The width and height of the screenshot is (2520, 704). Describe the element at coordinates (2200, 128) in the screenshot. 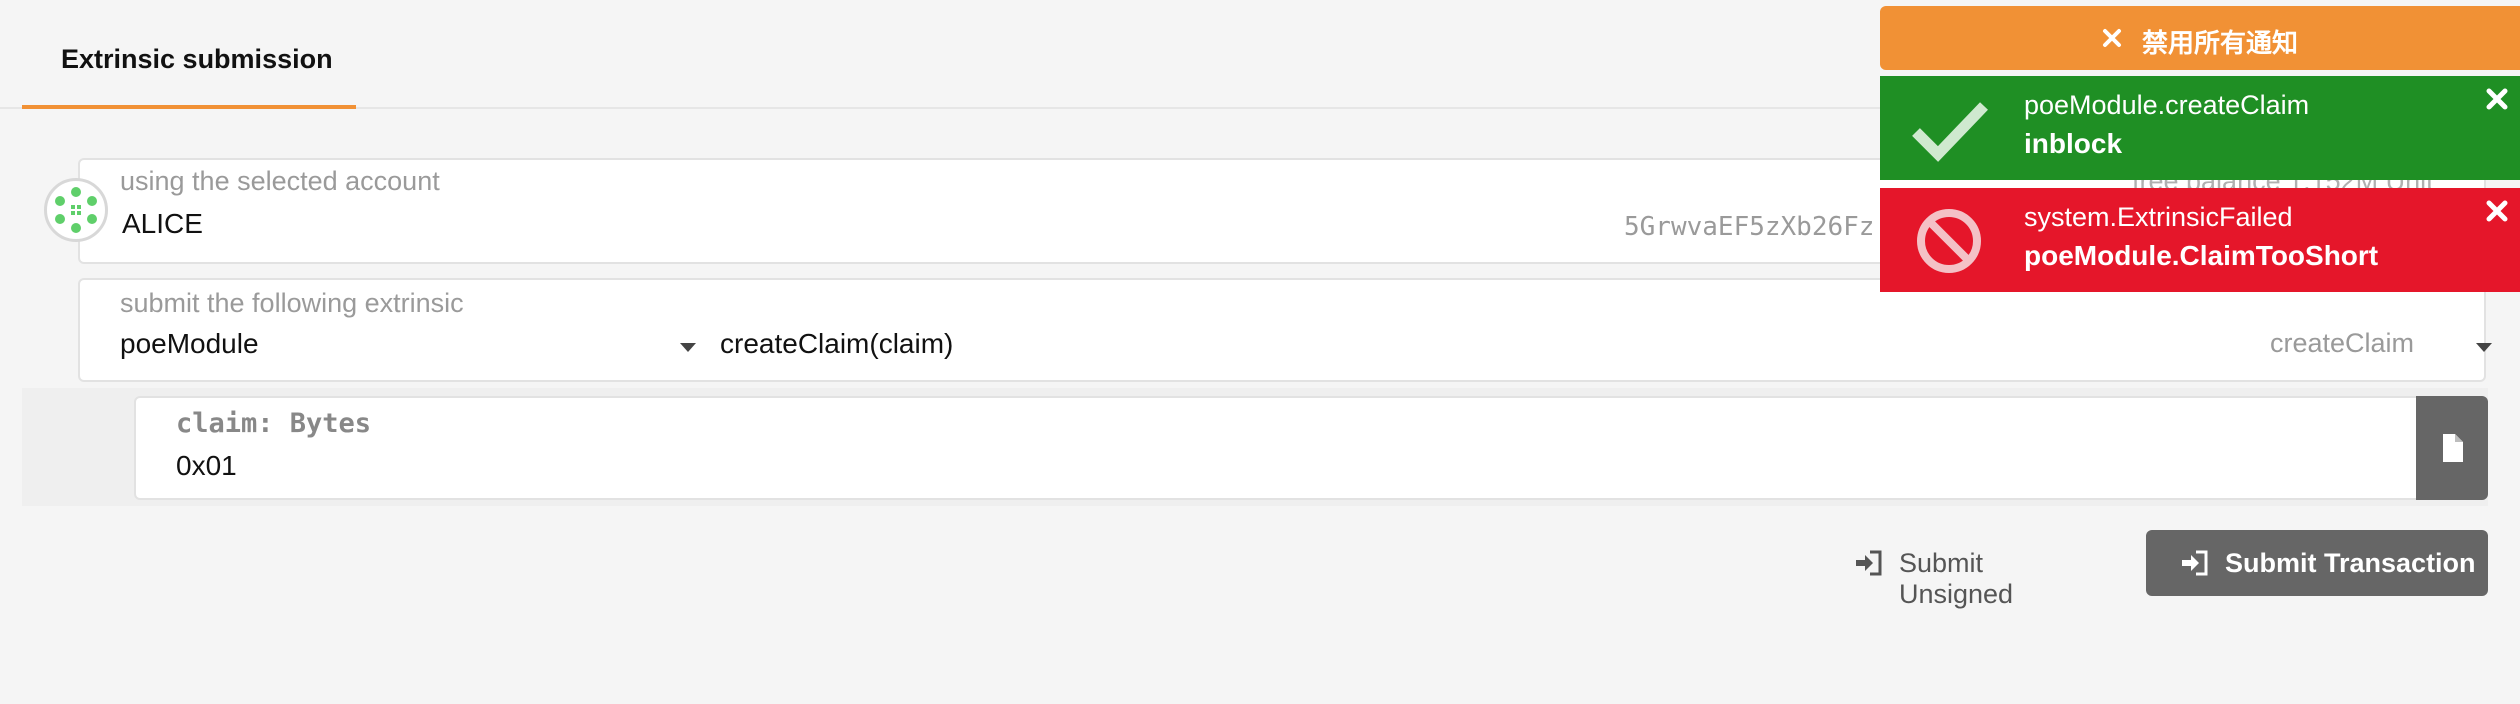

I see `success-toast: poeModule.createClaim inblock` at that location.